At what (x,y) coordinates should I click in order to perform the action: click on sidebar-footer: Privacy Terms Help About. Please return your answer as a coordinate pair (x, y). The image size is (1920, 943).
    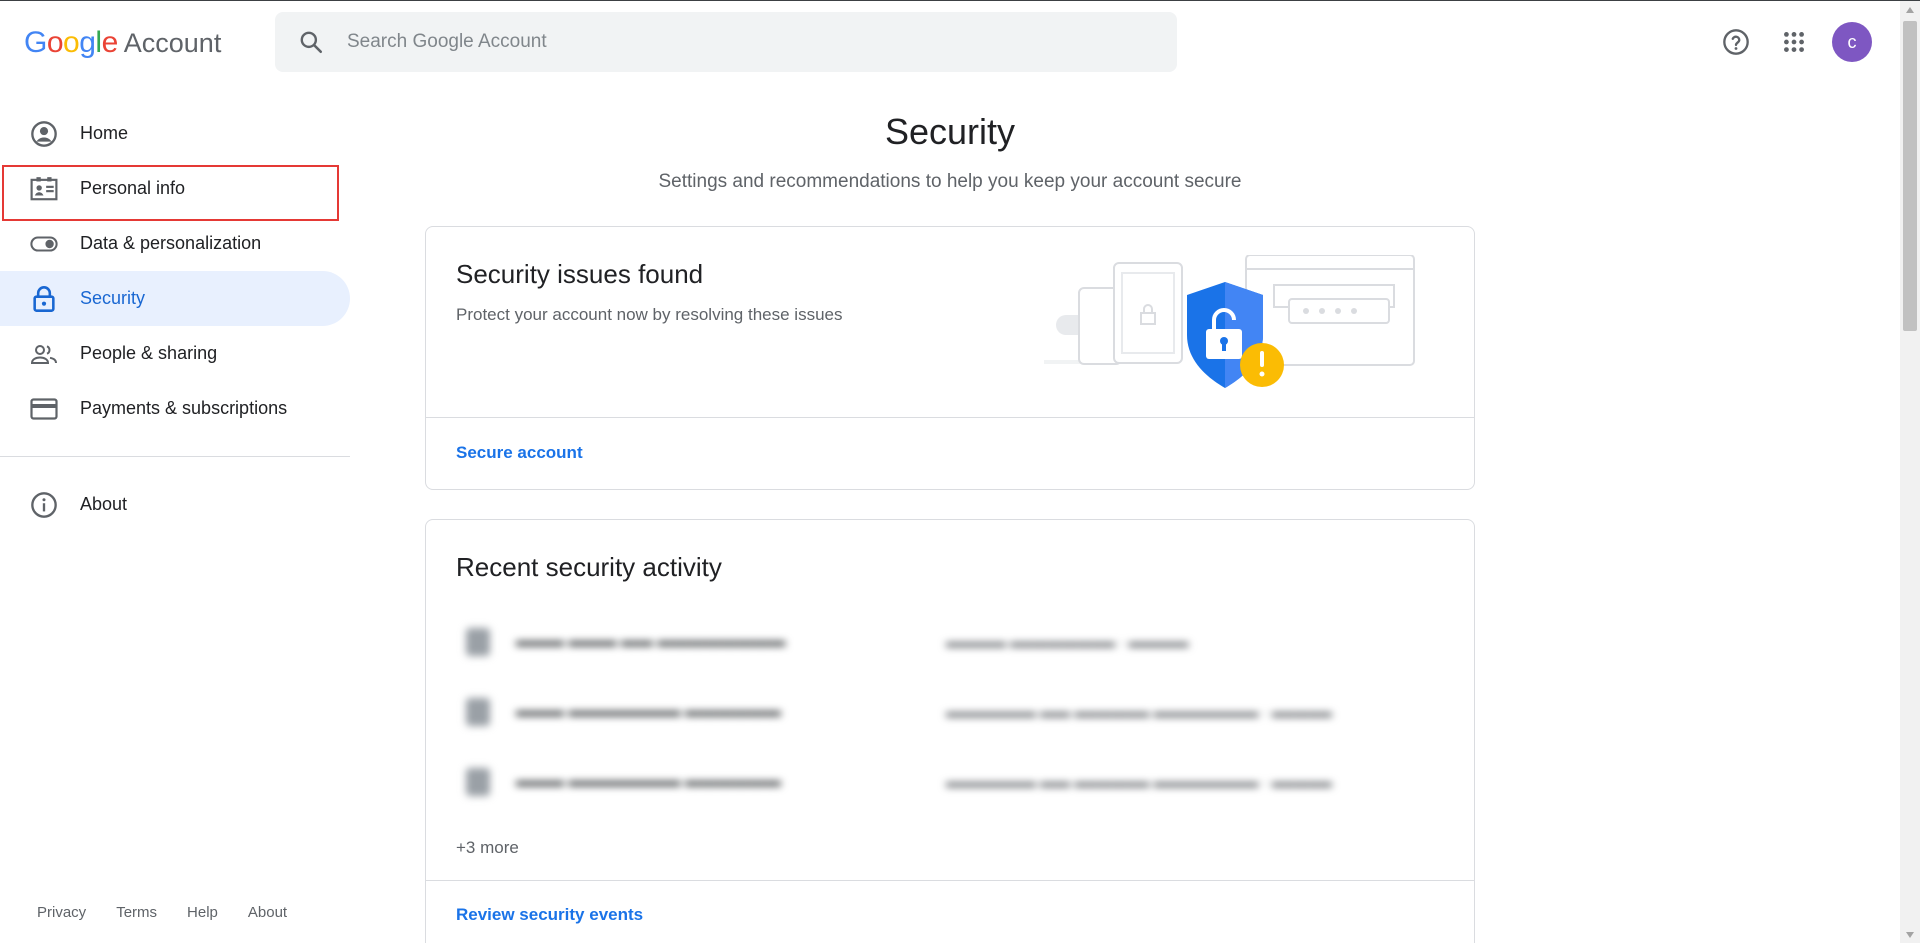
    Looking at the image, I should click on (177, 912).